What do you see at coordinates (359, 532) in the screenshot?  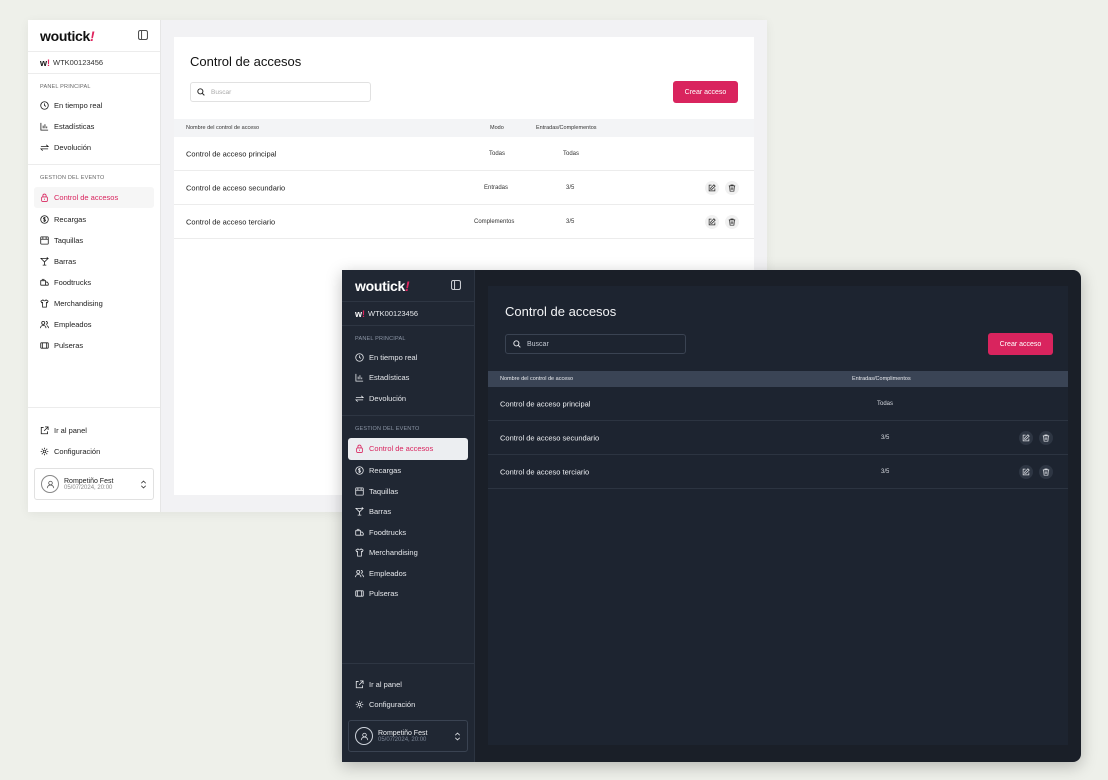 I see `truck-icon` at bounding box center [359, 532].